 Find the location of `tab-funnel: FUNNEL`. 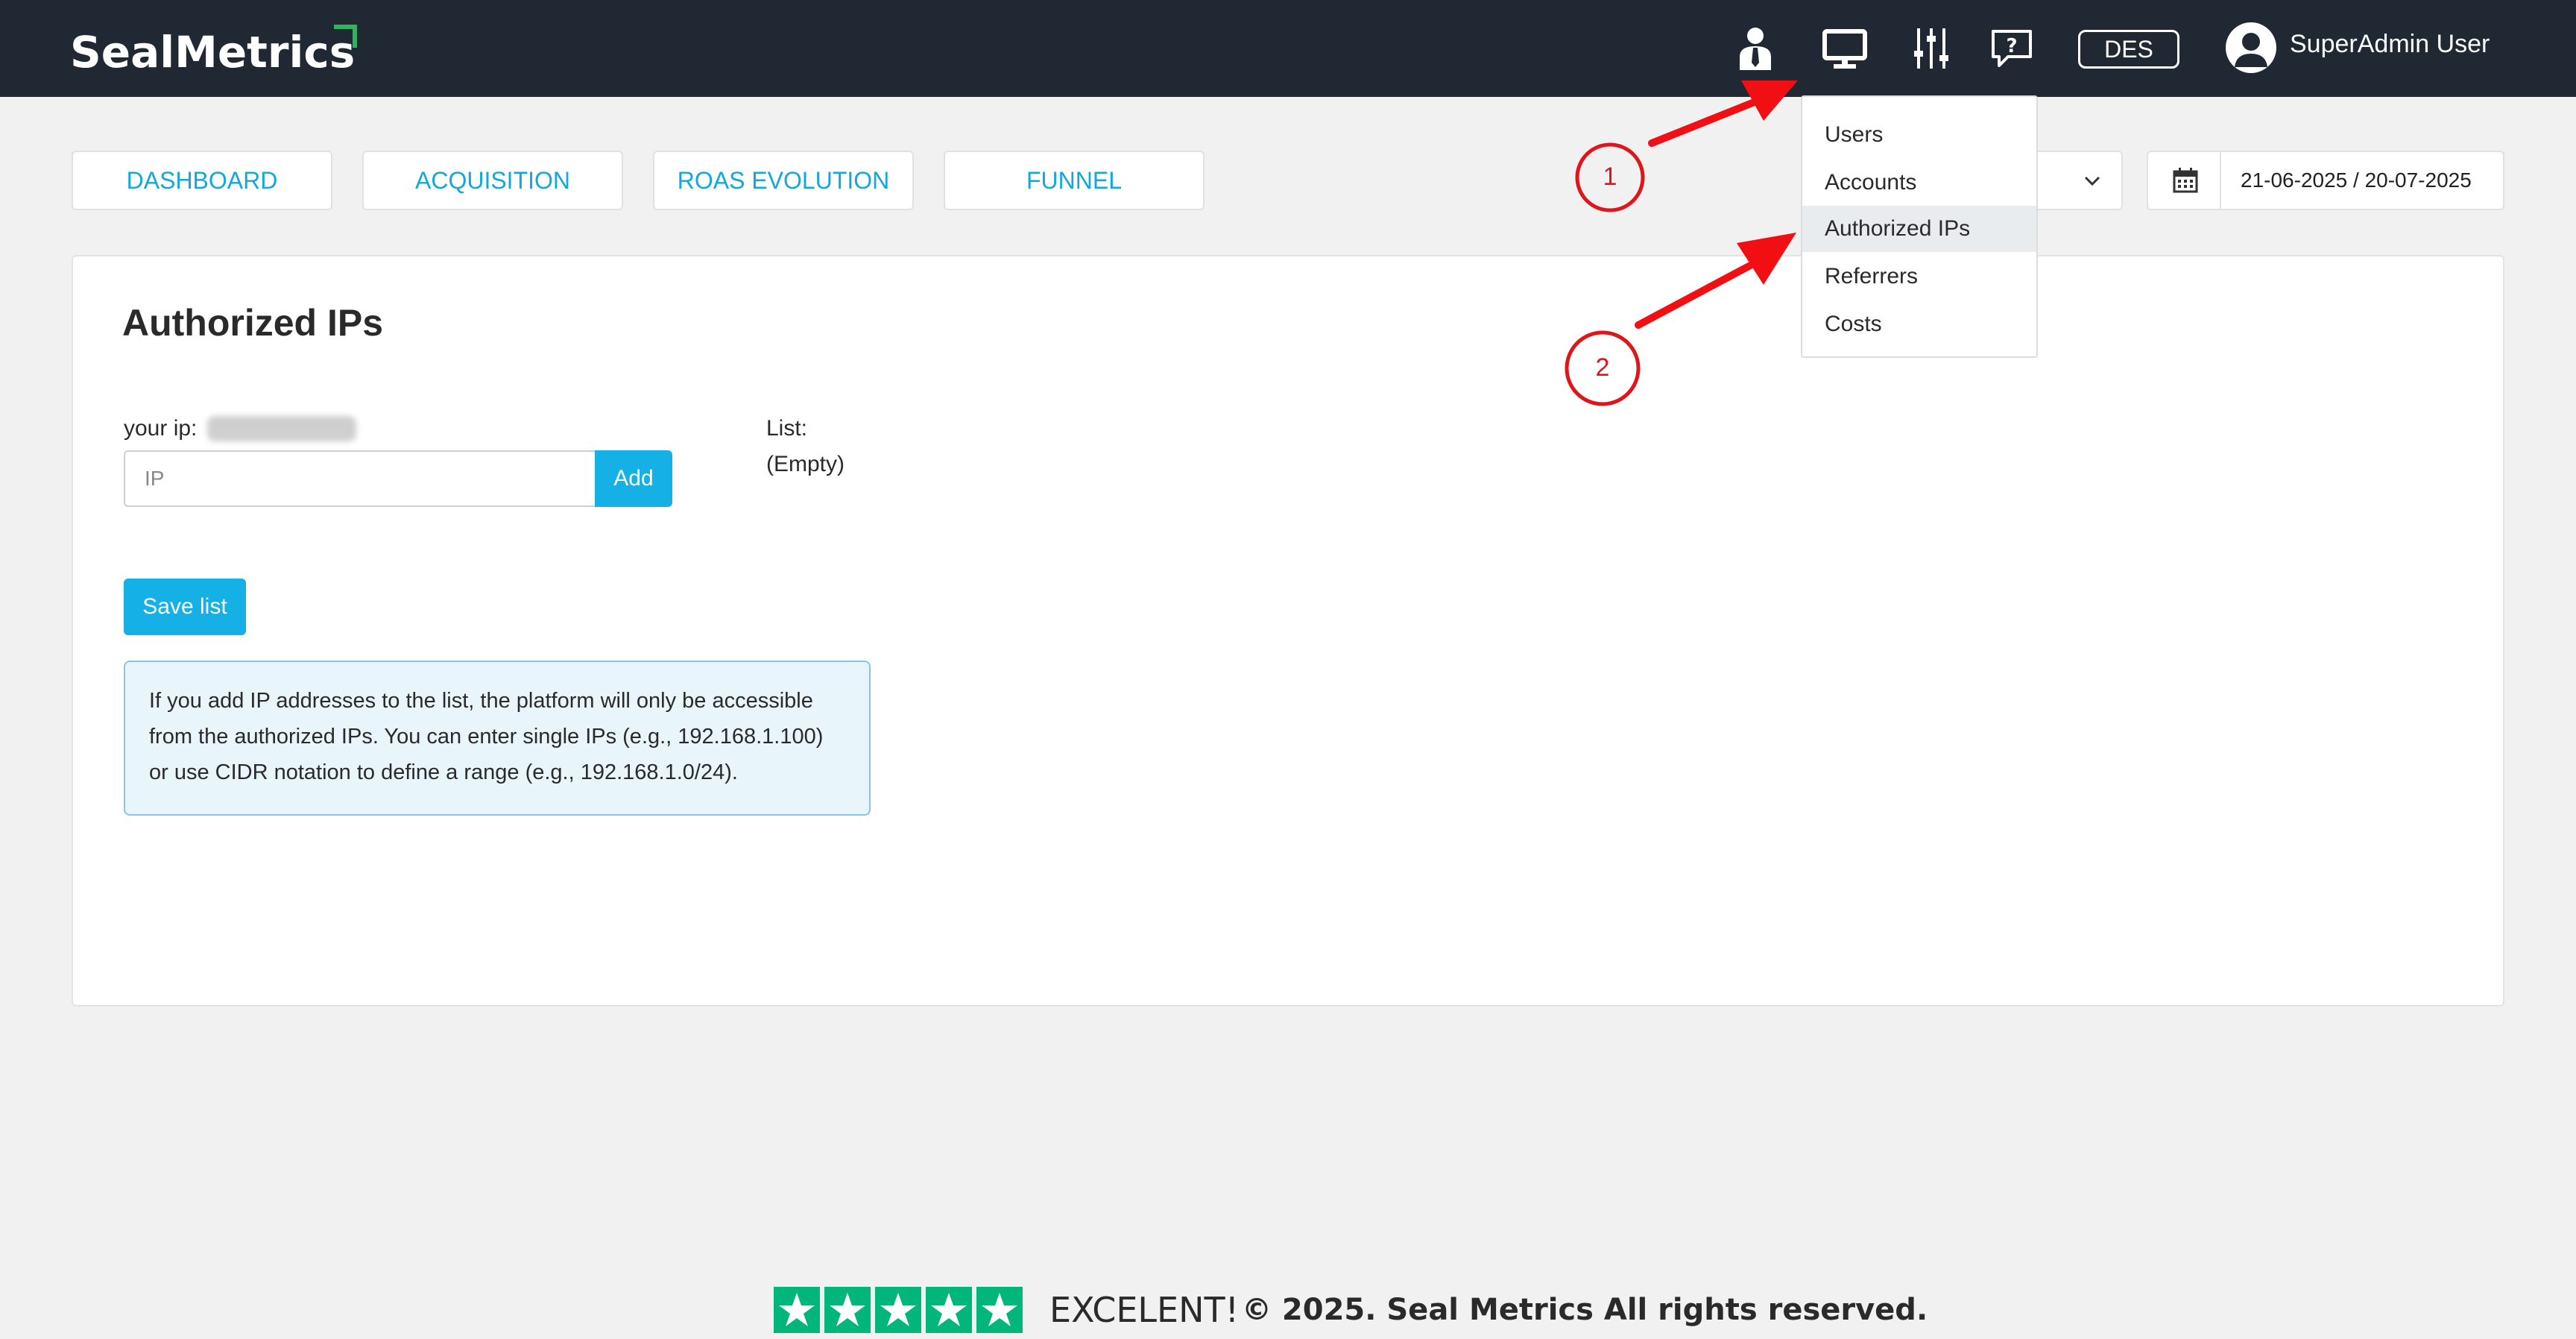

tab-funnel: FUNNEL is located at coordinates (1074, 180).